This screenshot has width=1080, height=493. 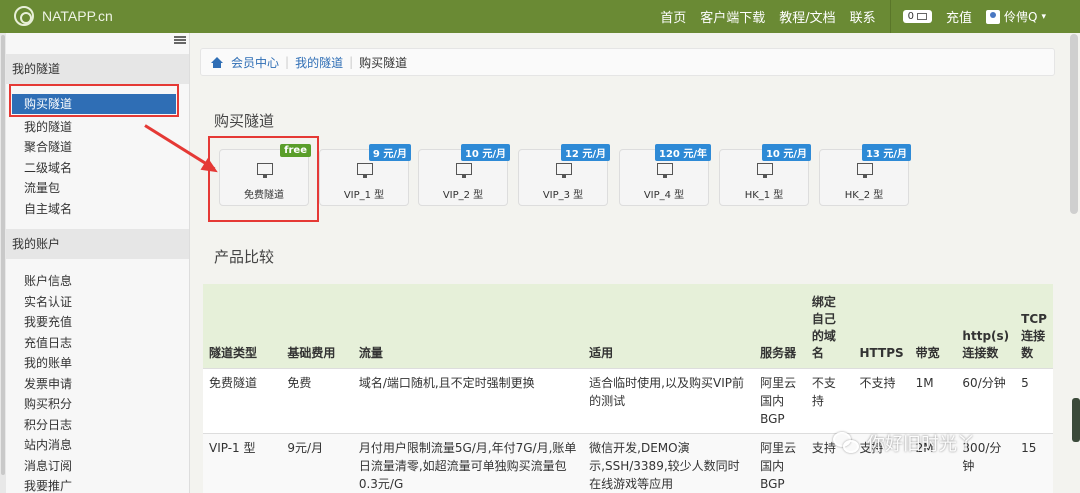 What do you see at coordinates (959, 16) in the screenshot?
I see `recharge-link: 充值` at bounding box center [959, 16].